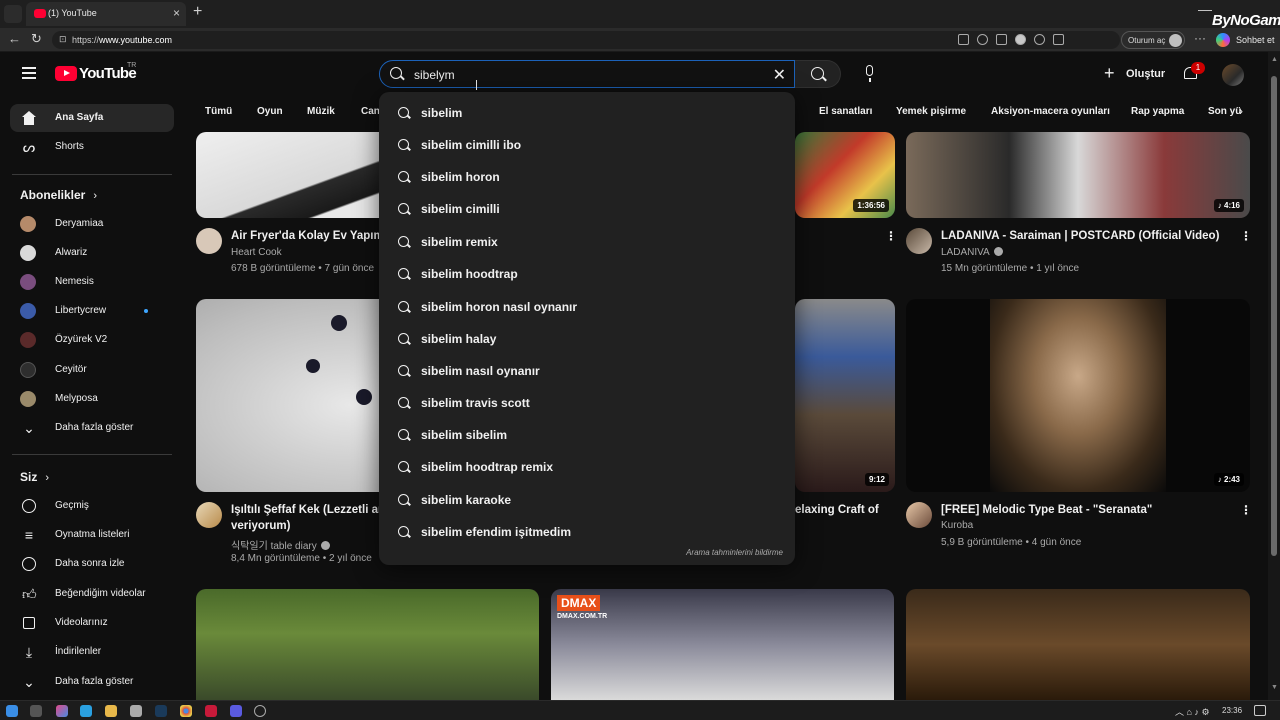  Describe the element at coordinates (587, 177) in the screenshot. I see `suggestion-item: sibelim horon` at that location.